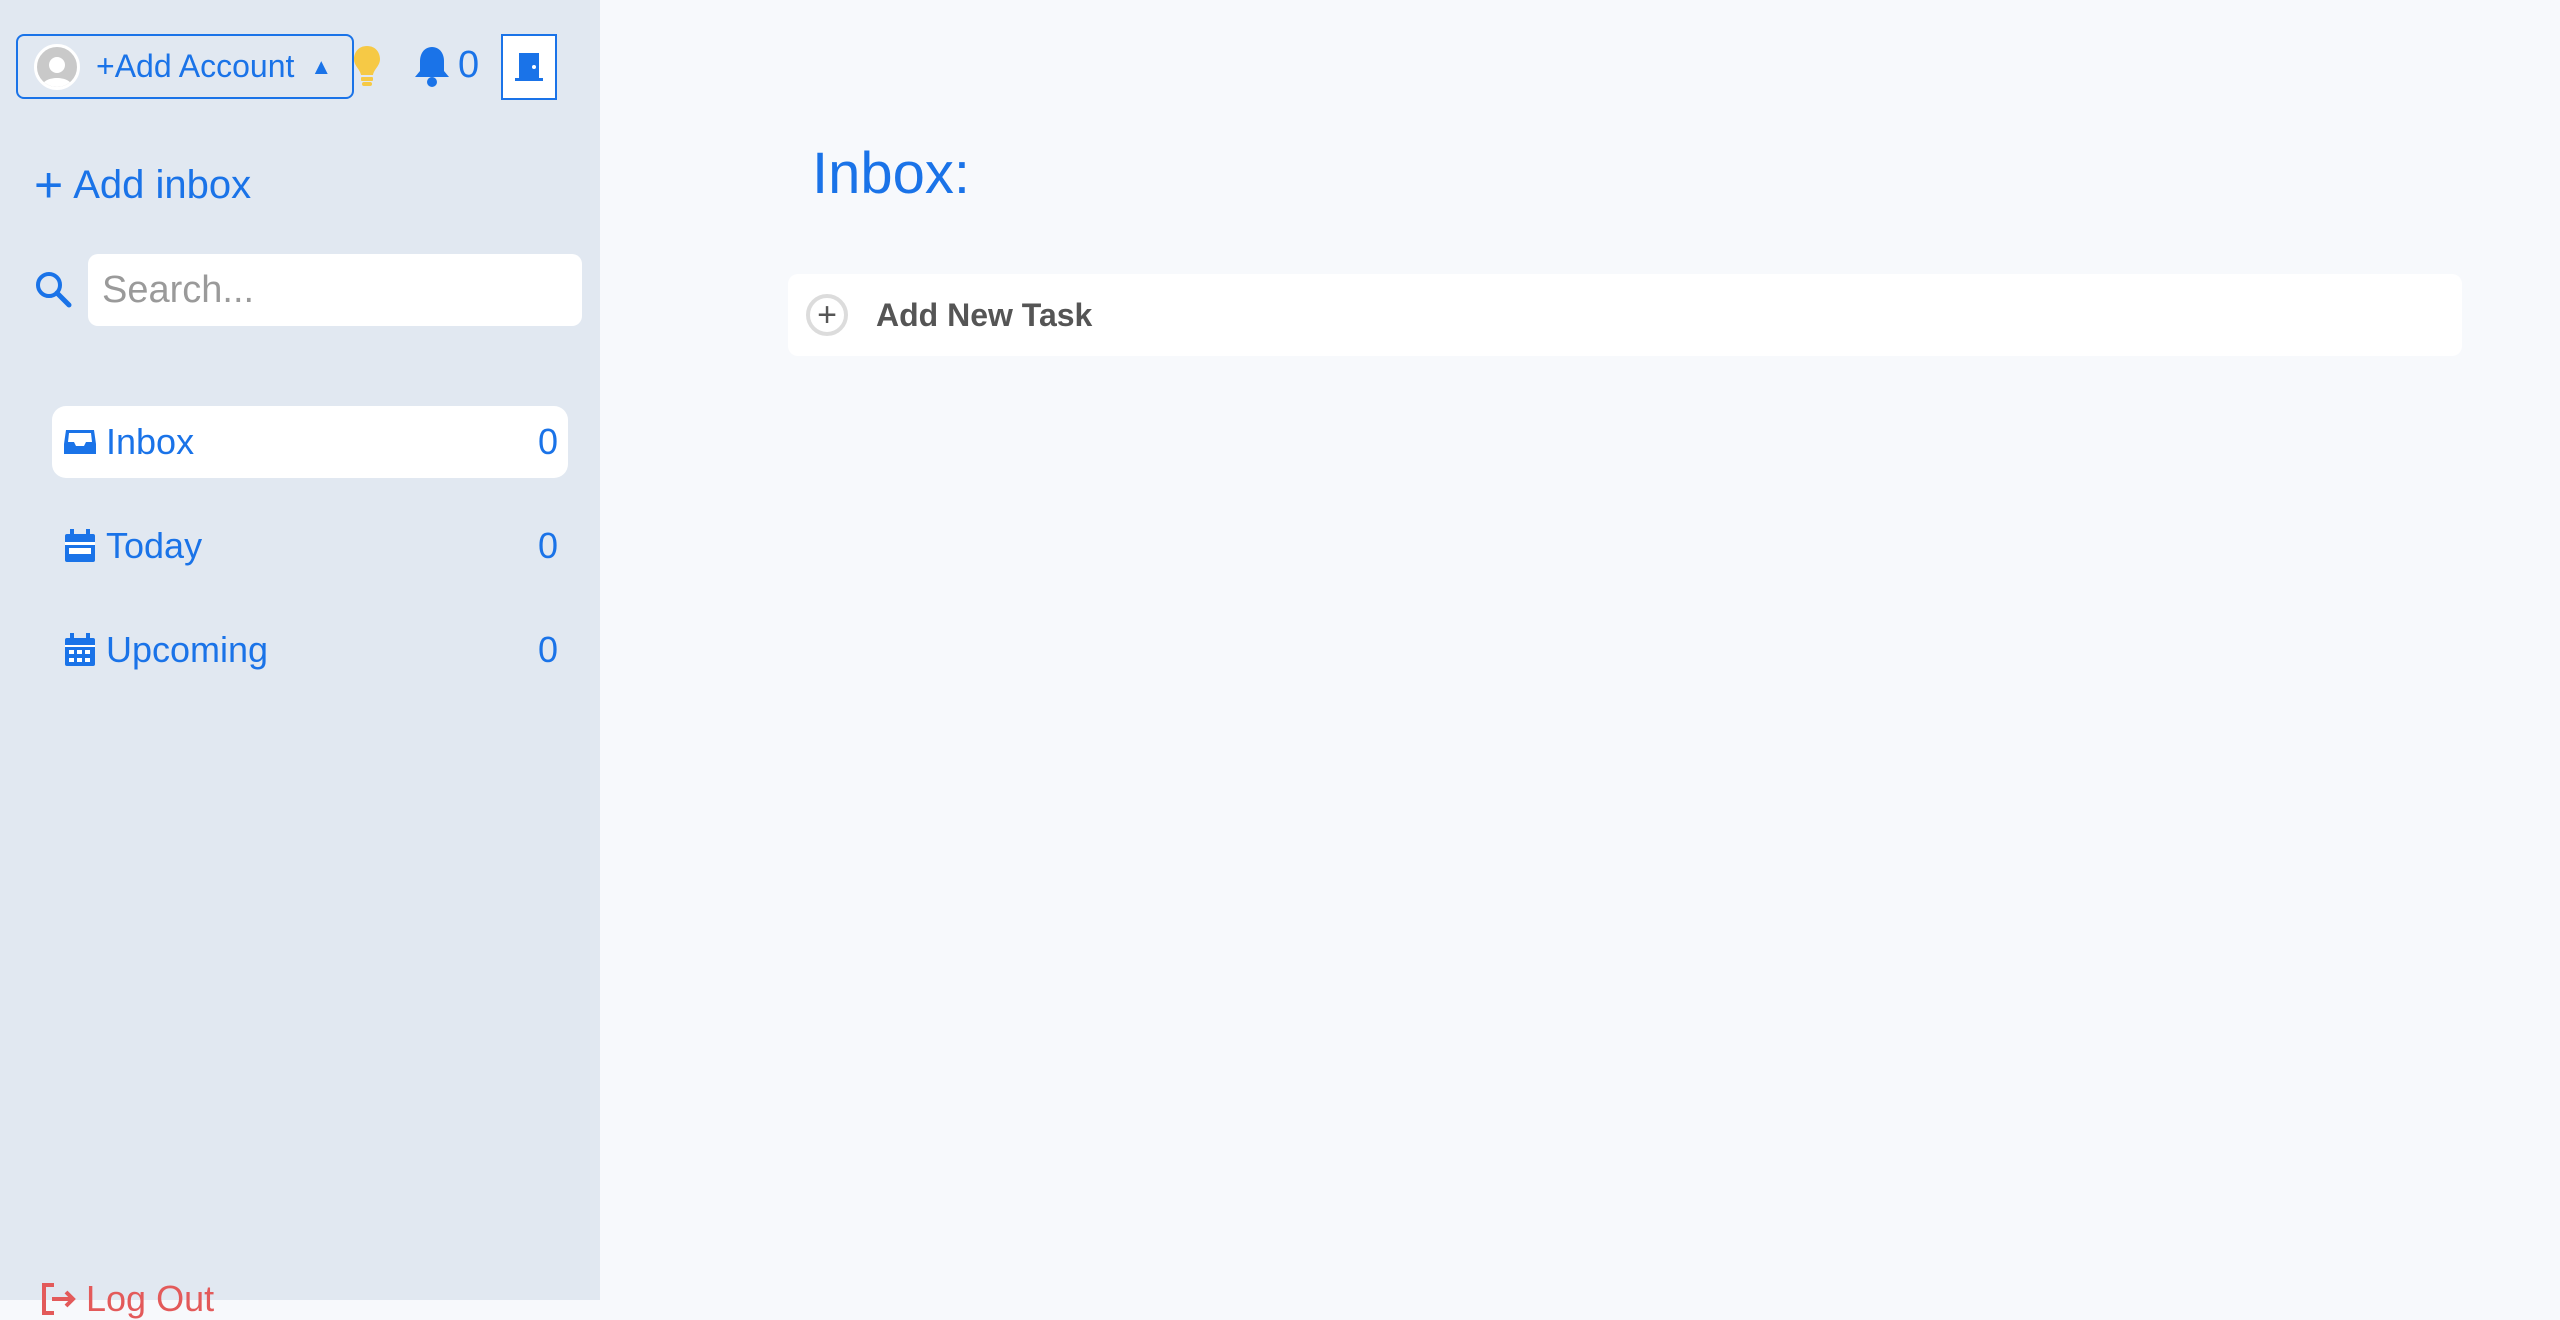 The height and width of the screenshot is (1320, 2560). I want to click on user-icon, so click(57, 71).